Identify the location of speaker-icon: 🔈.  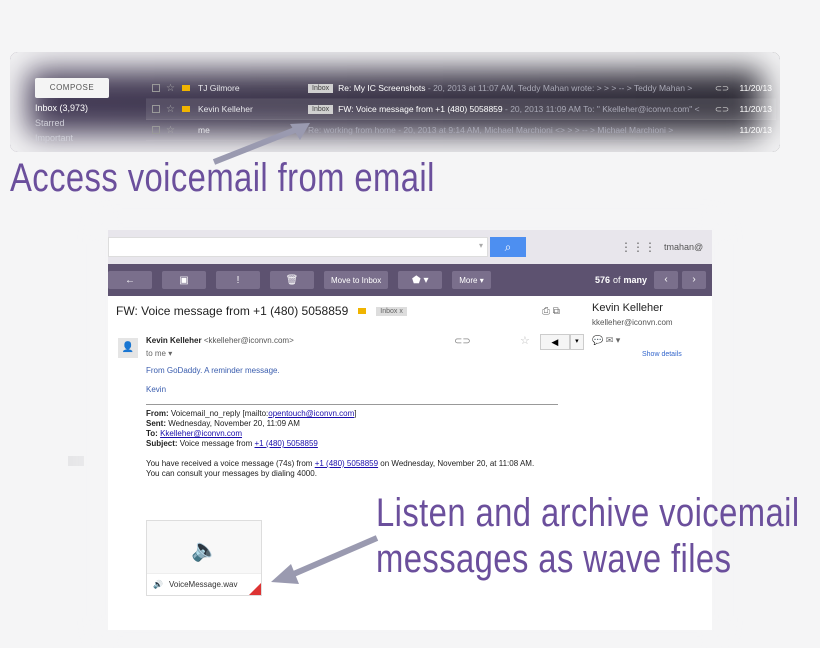
(205, 549).